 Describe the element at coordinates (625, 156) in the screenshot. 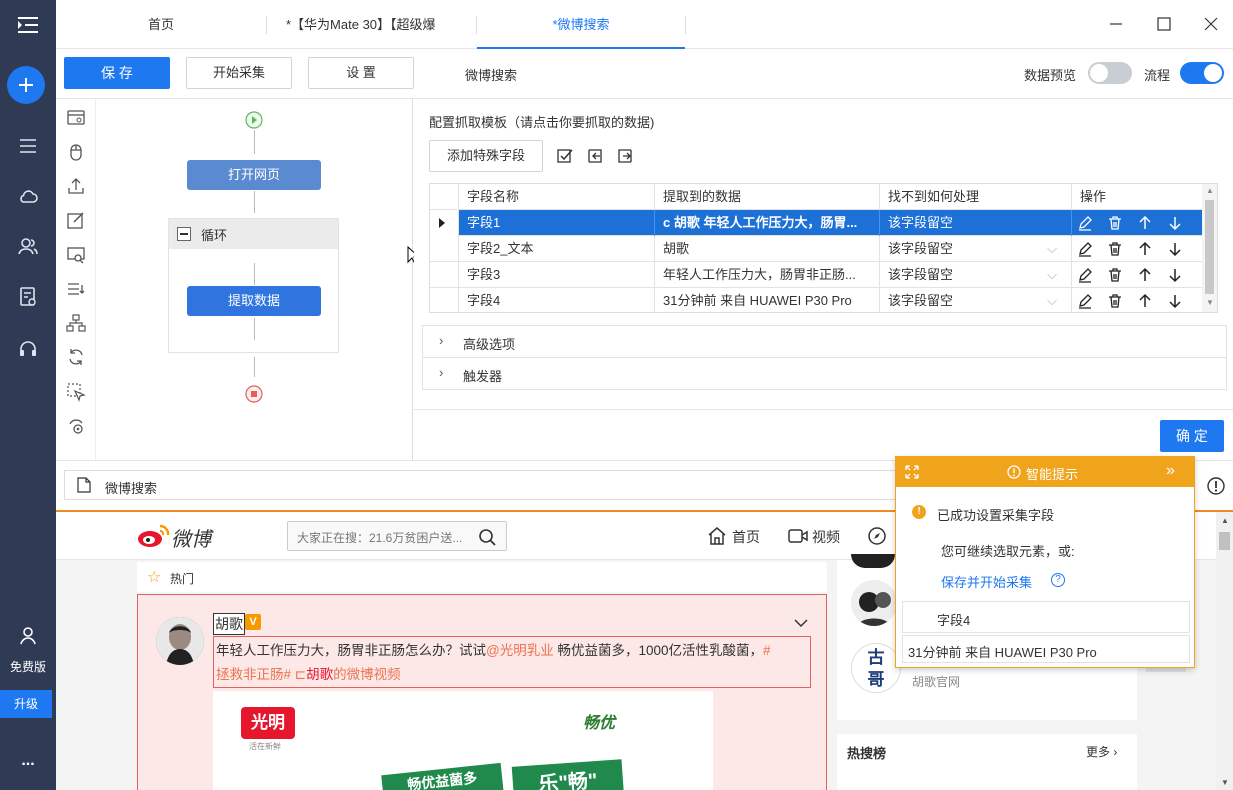

I see `export-icon` at that location.